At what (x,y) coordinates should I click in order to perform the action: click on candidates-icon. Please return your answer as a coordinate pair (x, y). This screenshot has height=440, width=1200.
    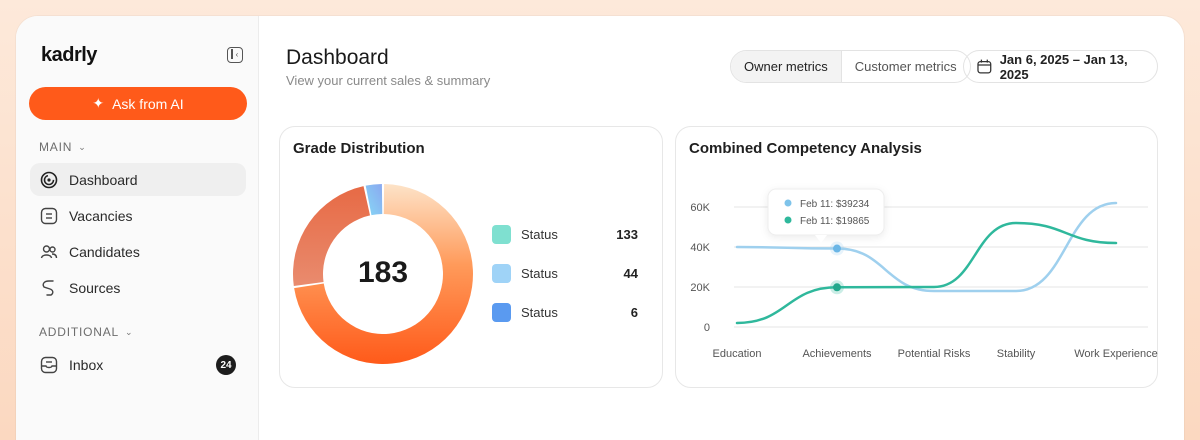
    Looking at the image, I should click on (49, 252).